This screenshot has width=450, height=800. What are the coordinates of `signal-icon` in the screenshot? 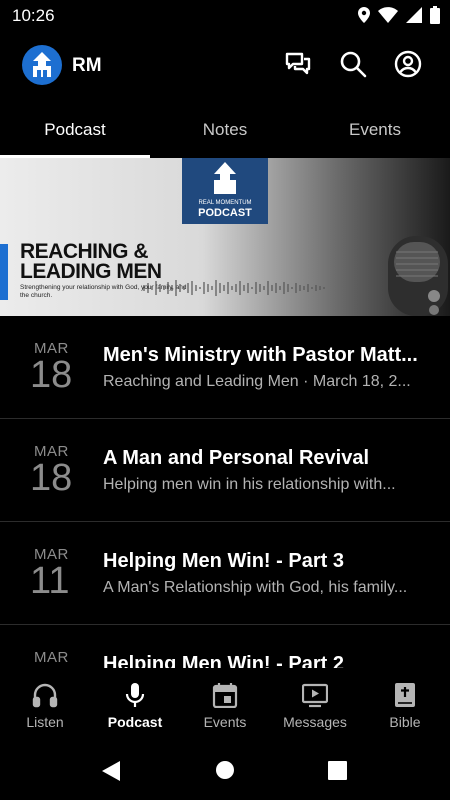 It's located at (414, 15).